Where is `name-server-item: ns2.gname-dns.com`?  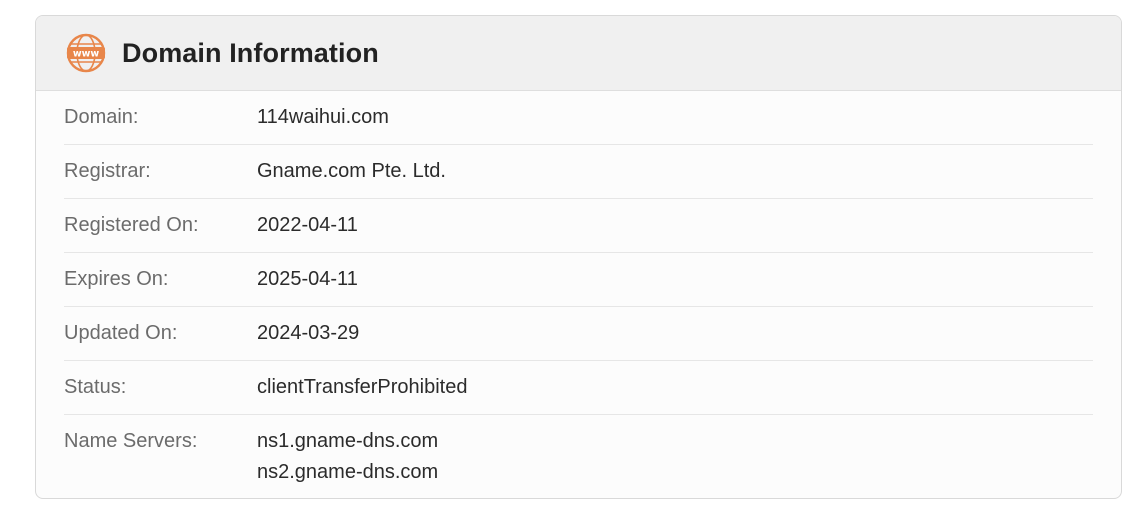
name-server-item: ns2.gname-dns.com is located at coordinates (348, 472).